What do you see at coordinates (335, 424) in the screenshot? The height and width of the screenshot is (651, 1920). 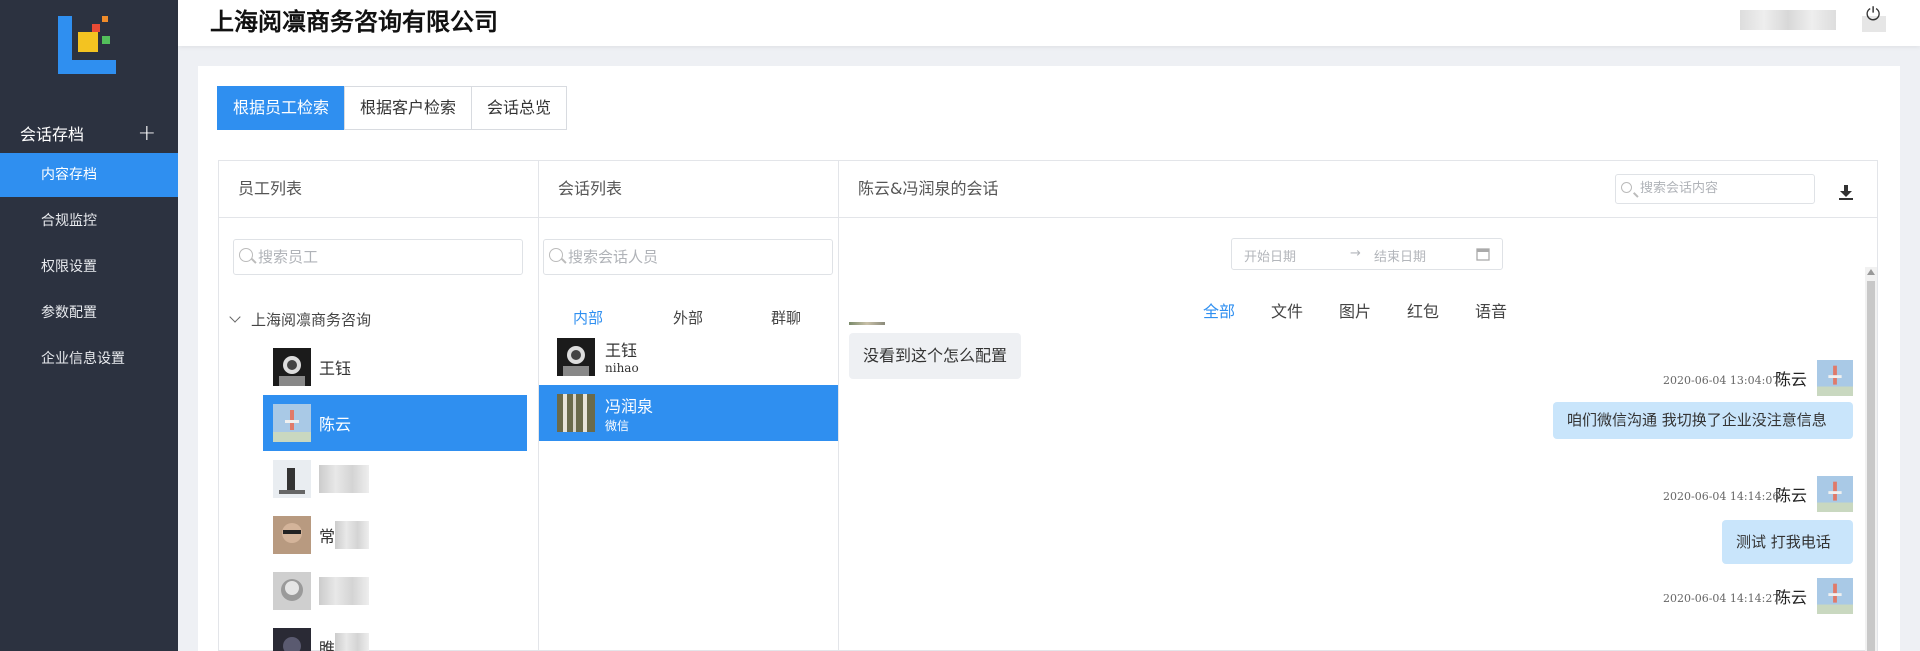 I see `employee-name: 陈云` at bounding box center [335, 424].